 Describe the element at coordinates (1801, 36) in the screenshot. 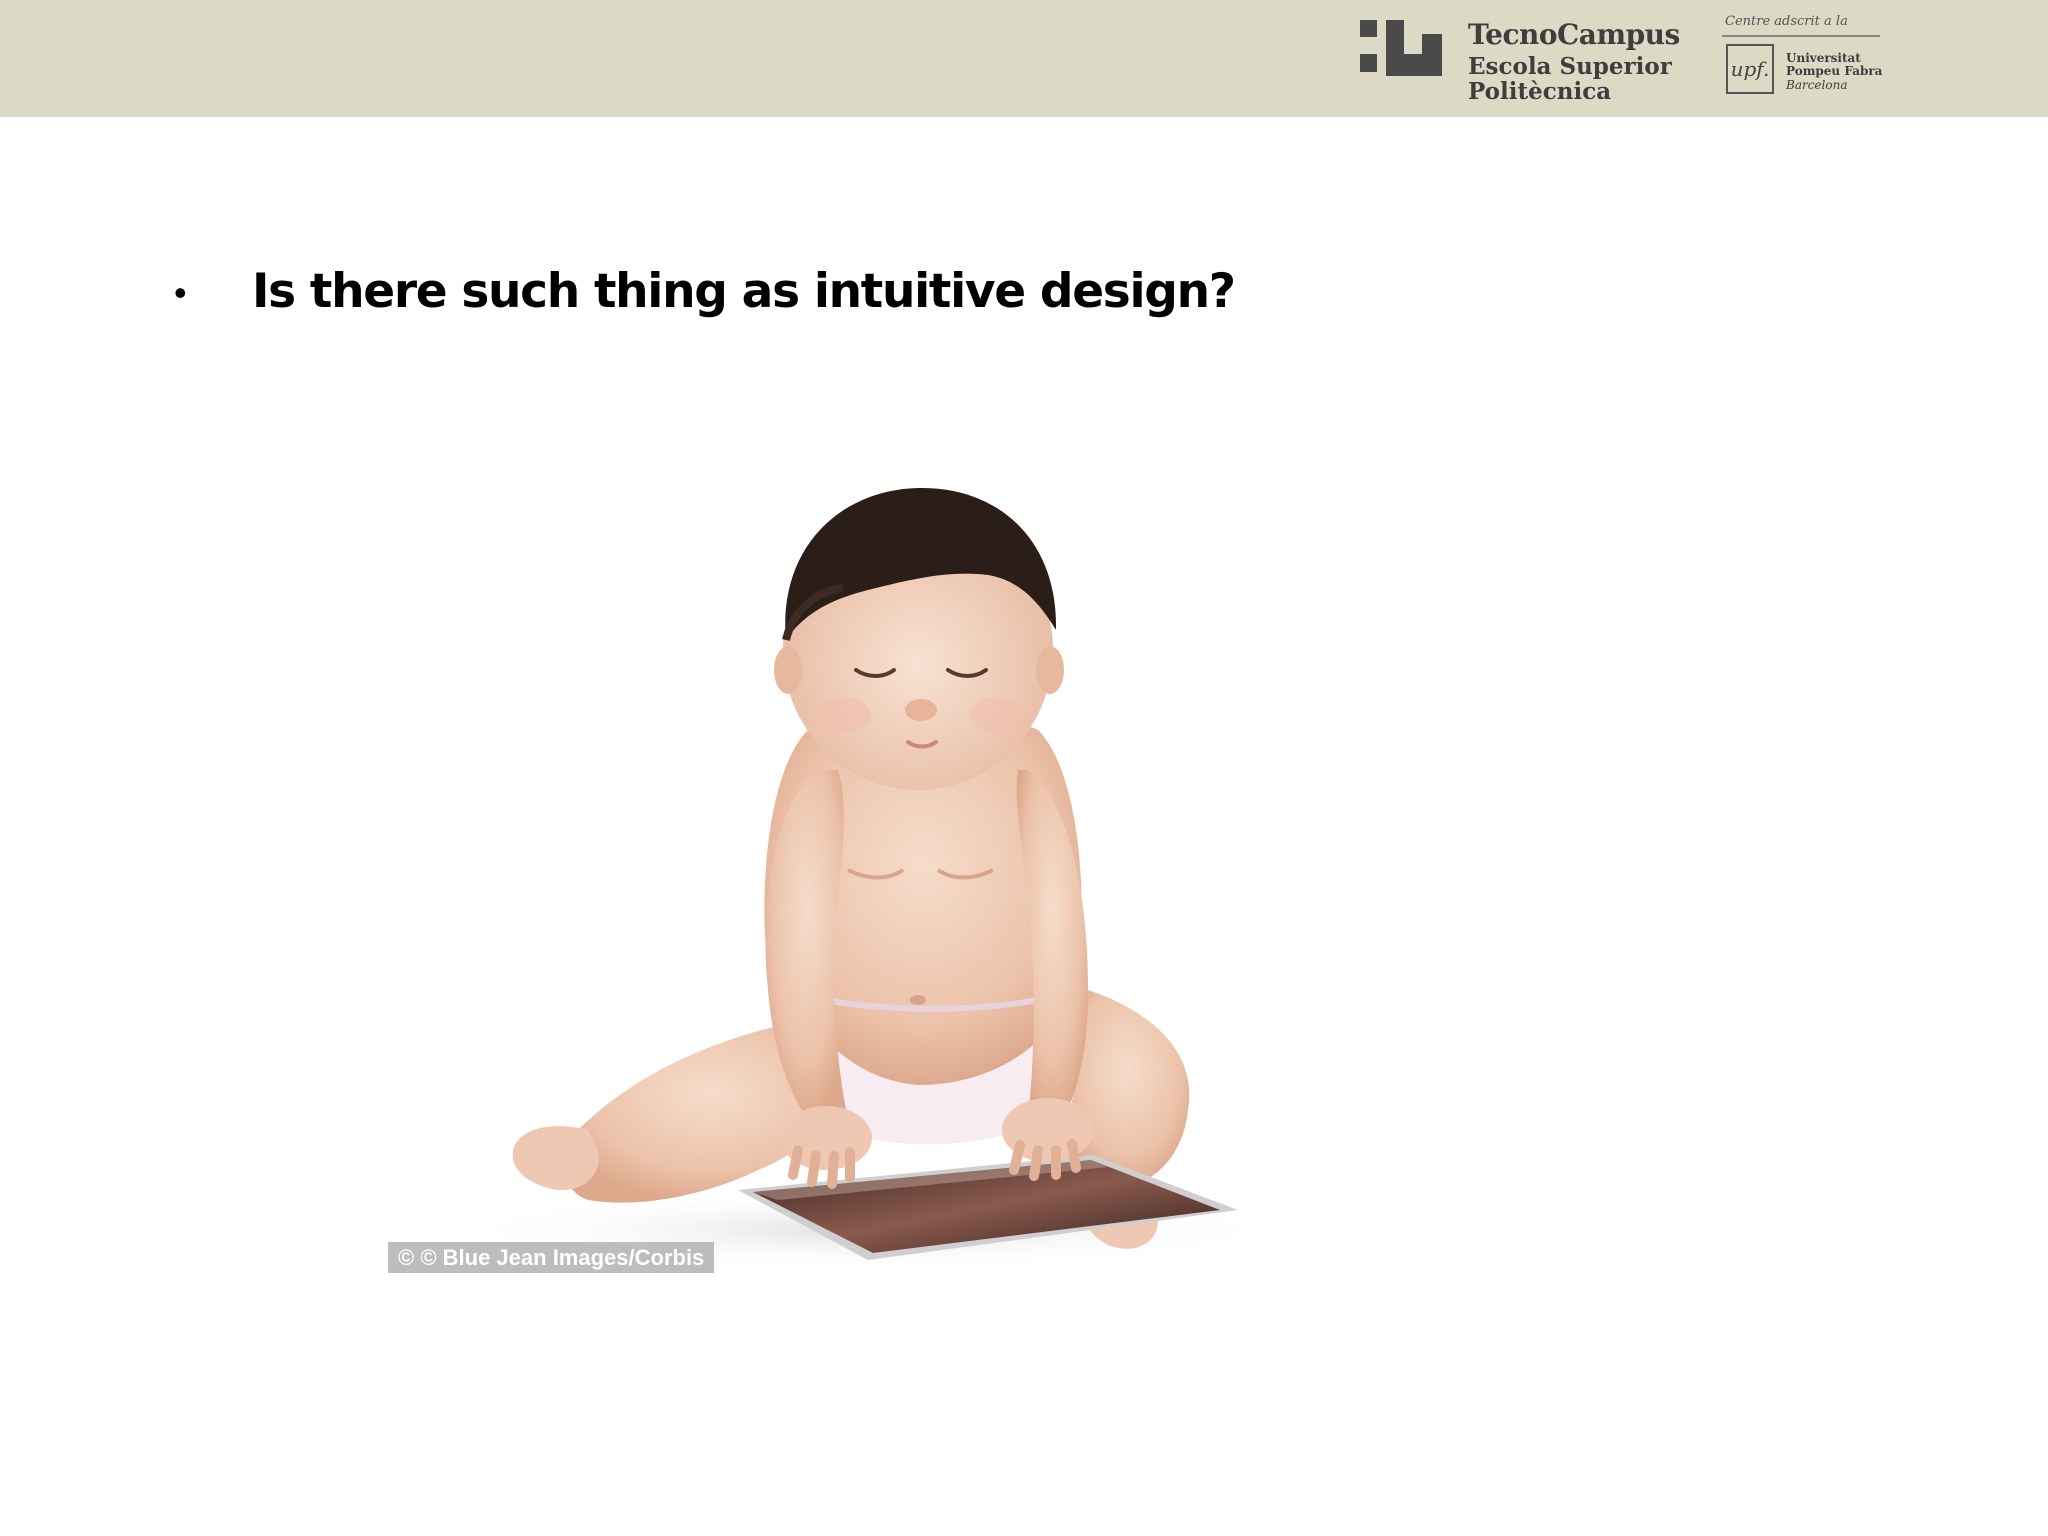

I see `upf-divider` at that location.